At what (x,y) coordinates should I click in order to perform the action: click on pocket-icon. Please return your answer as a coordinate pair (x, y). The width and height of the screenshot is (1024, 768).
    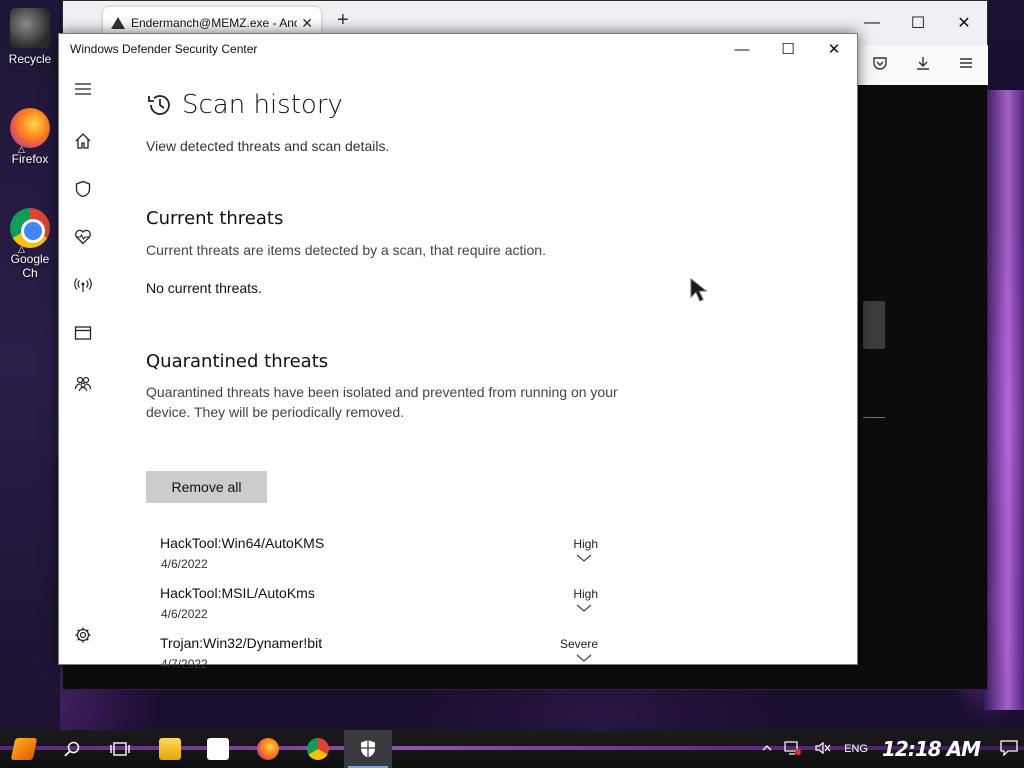
    Looking at the image, I should click on (880, 65).